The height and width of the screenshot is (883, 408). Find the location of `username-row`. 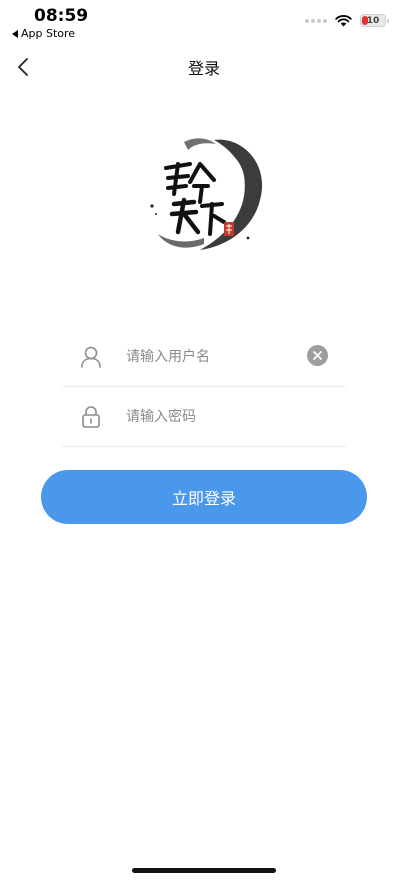

username-row is located at coordinates (204, 357).